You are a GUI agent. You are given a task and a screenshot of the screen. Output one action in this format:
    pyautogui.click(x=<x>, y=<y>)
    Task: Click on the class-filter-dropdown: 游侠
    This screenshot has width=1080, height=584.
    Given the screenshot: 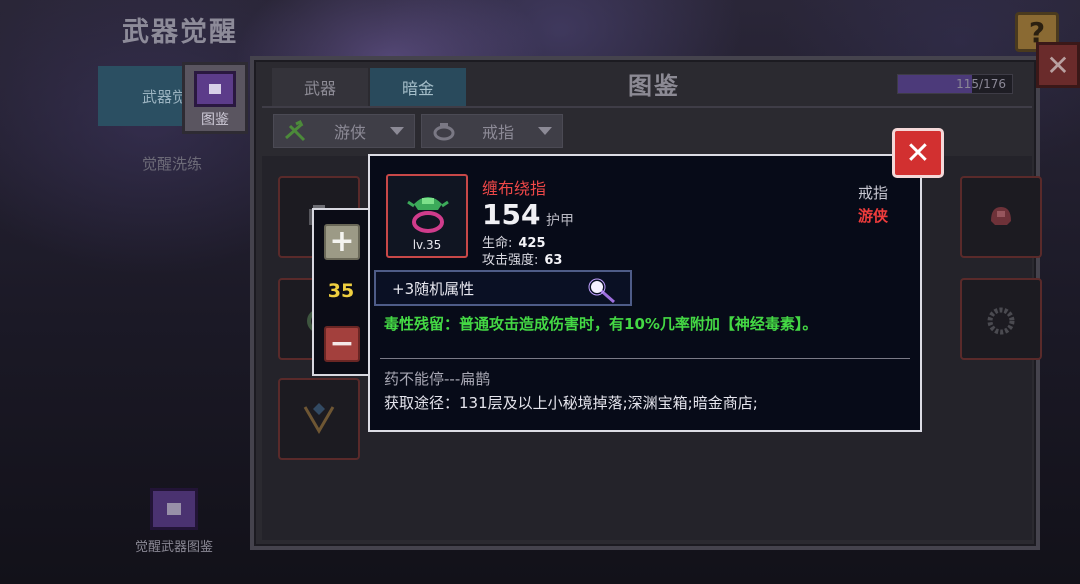 What is the action you would take?
    pyautogui.click(x=344, y=131)
    